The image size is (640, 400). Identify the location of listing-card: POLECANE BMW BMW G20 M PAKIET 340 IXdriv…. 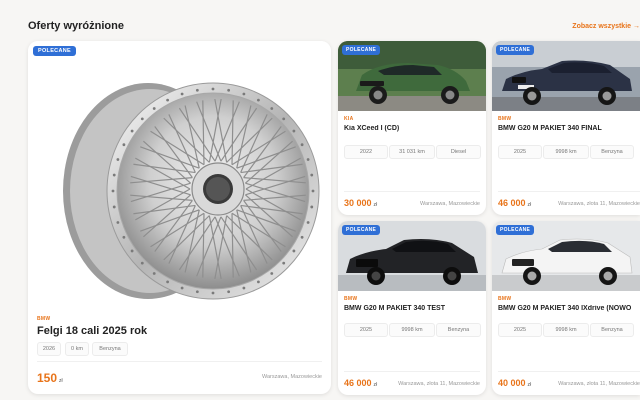
(566, 308).